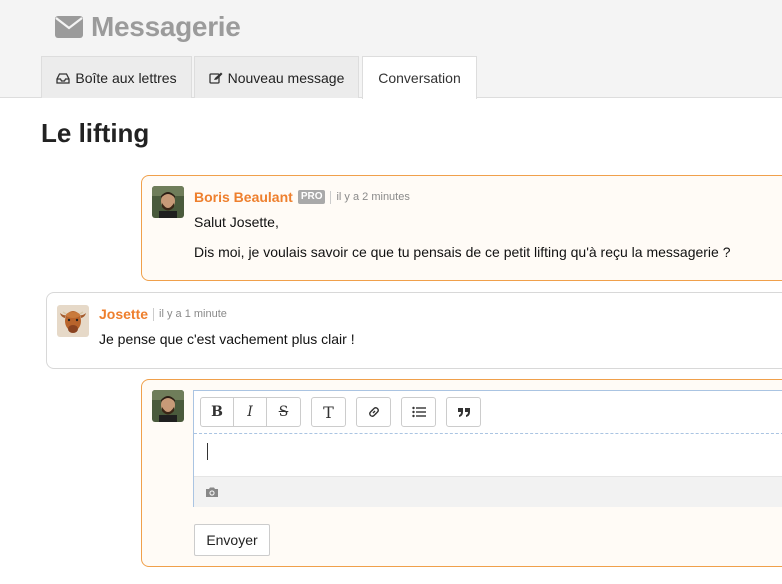  What do you see at coordinates (217, 412) in the screenshot?
I see `bold-button: B` at bounding box center [217, 412].